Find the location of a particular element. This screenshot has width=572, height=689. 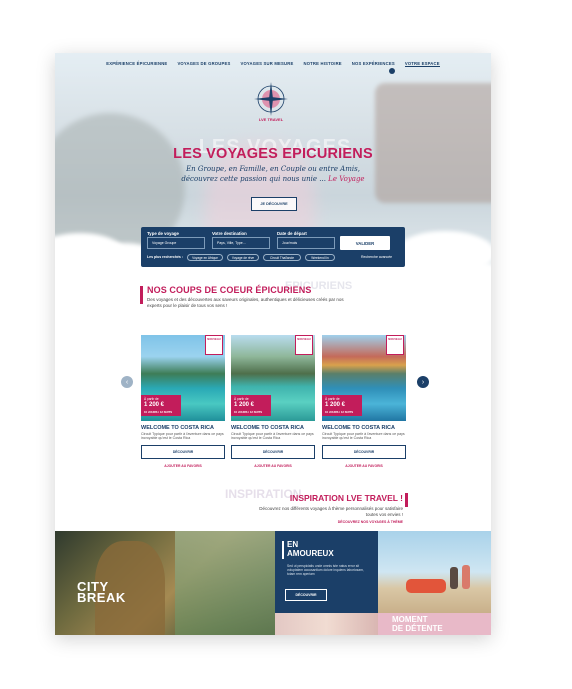

amoureux-title-line1: EN is located at coordinates (293, 544).